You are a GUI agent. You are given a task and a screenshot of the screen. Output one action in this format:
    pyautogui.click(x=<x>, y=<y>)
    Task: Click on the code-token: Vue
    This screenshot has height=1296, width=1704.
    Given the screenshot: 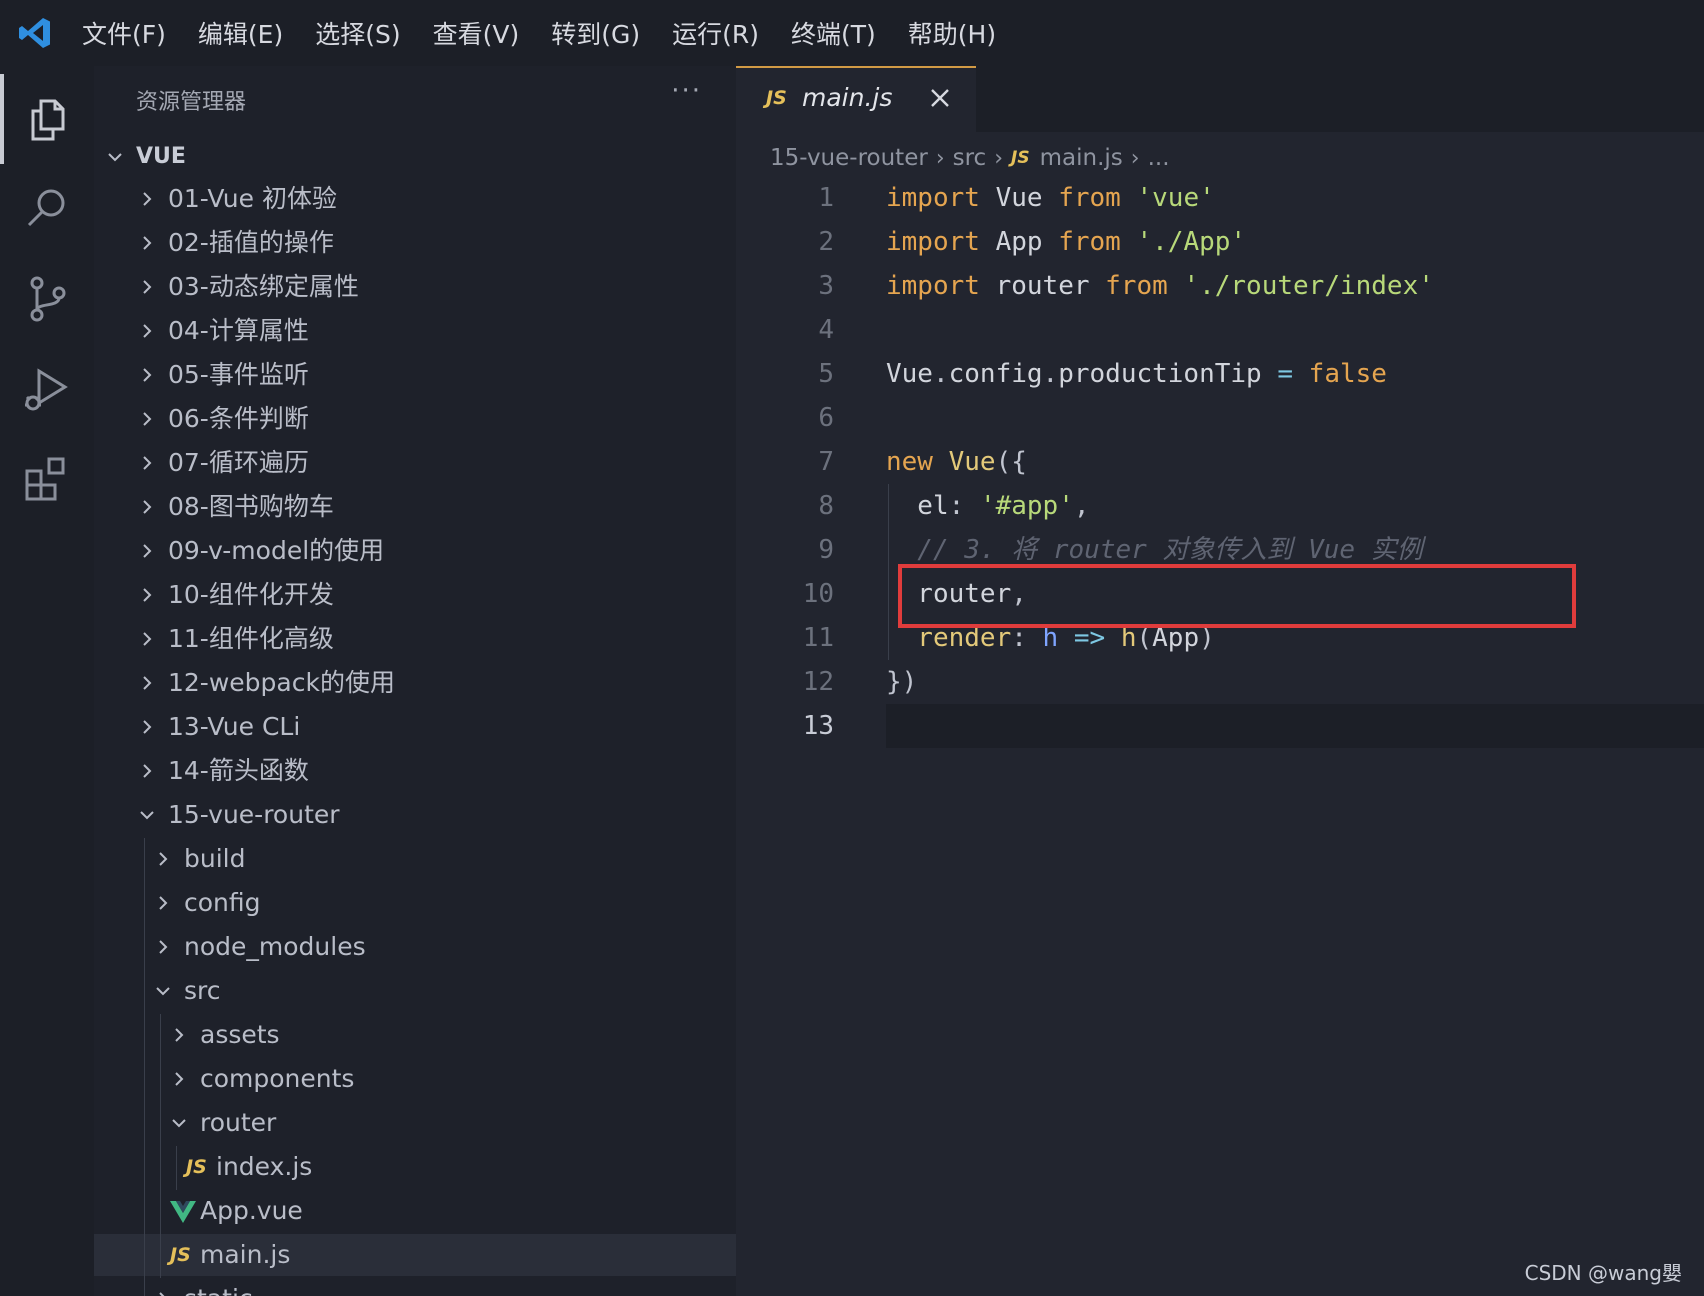 What is the action you would take?
    pyautogui.click(x=1019, y=198)
    